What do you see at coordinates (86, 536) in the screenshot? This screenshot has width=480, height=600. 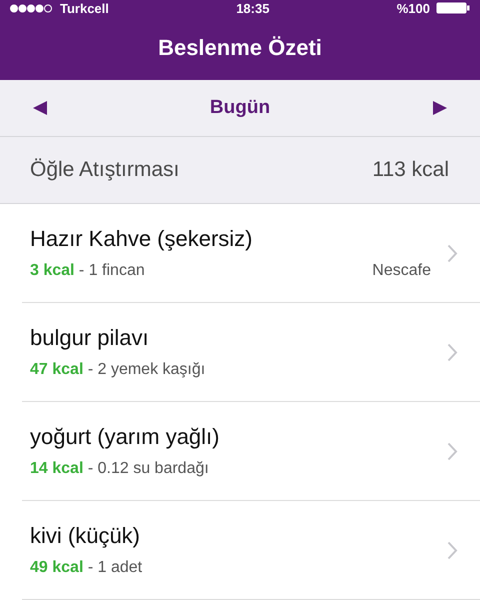 I see `food-name: kivi (küçük)` at bounding box center [86, 536].